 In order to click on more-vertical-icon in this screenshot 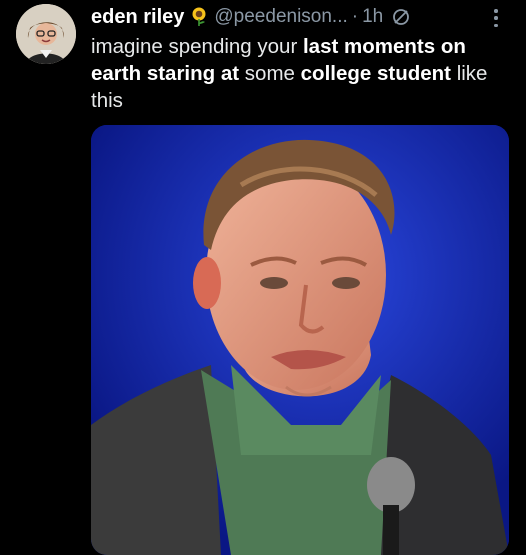, I will do `click(496, 18)`.